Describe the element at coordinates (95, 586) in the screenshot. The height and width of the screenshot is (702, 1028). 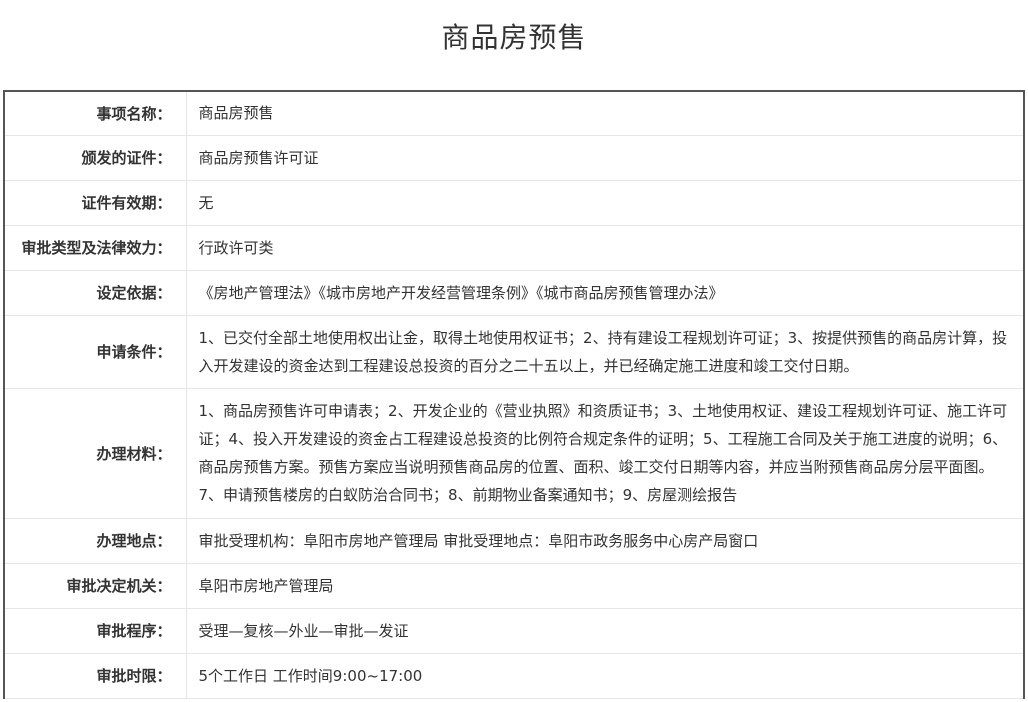
I see `row-label-authority: 审批决定机关：` at that location.